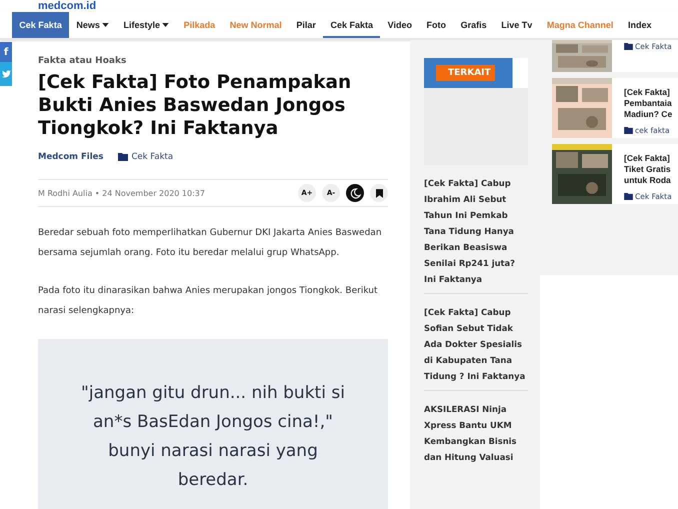  I want to click on bookmark-button, so click(379, 193).